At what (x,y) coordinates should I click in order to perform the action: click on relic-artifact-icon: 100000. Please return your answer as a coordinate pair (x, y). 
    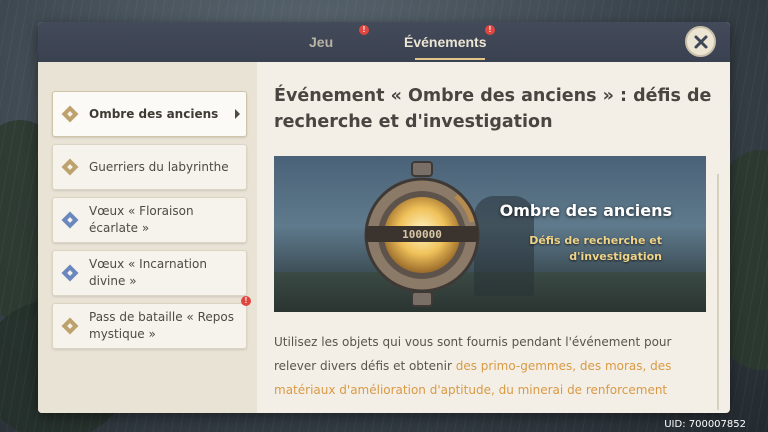
    Looking at the image, I should click on (422, 234).